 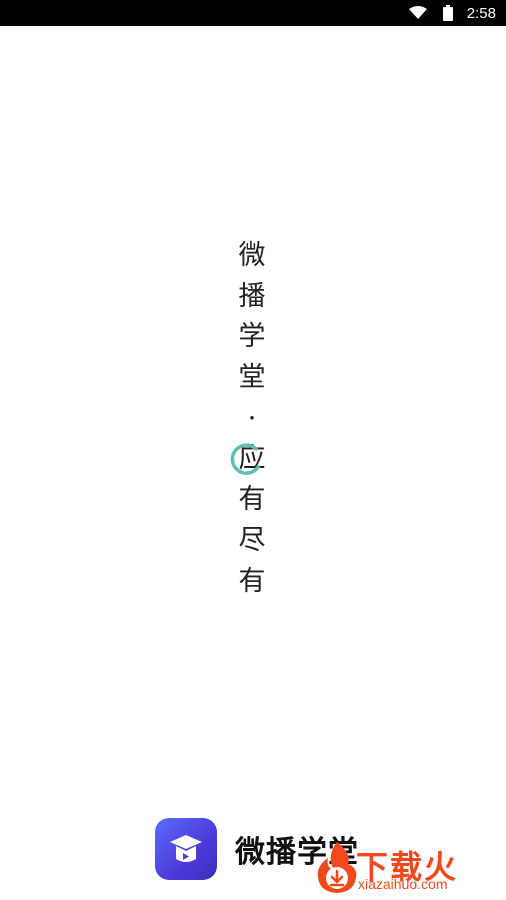 I want to click on slogan-char: 学, so click(x=252, y=337).